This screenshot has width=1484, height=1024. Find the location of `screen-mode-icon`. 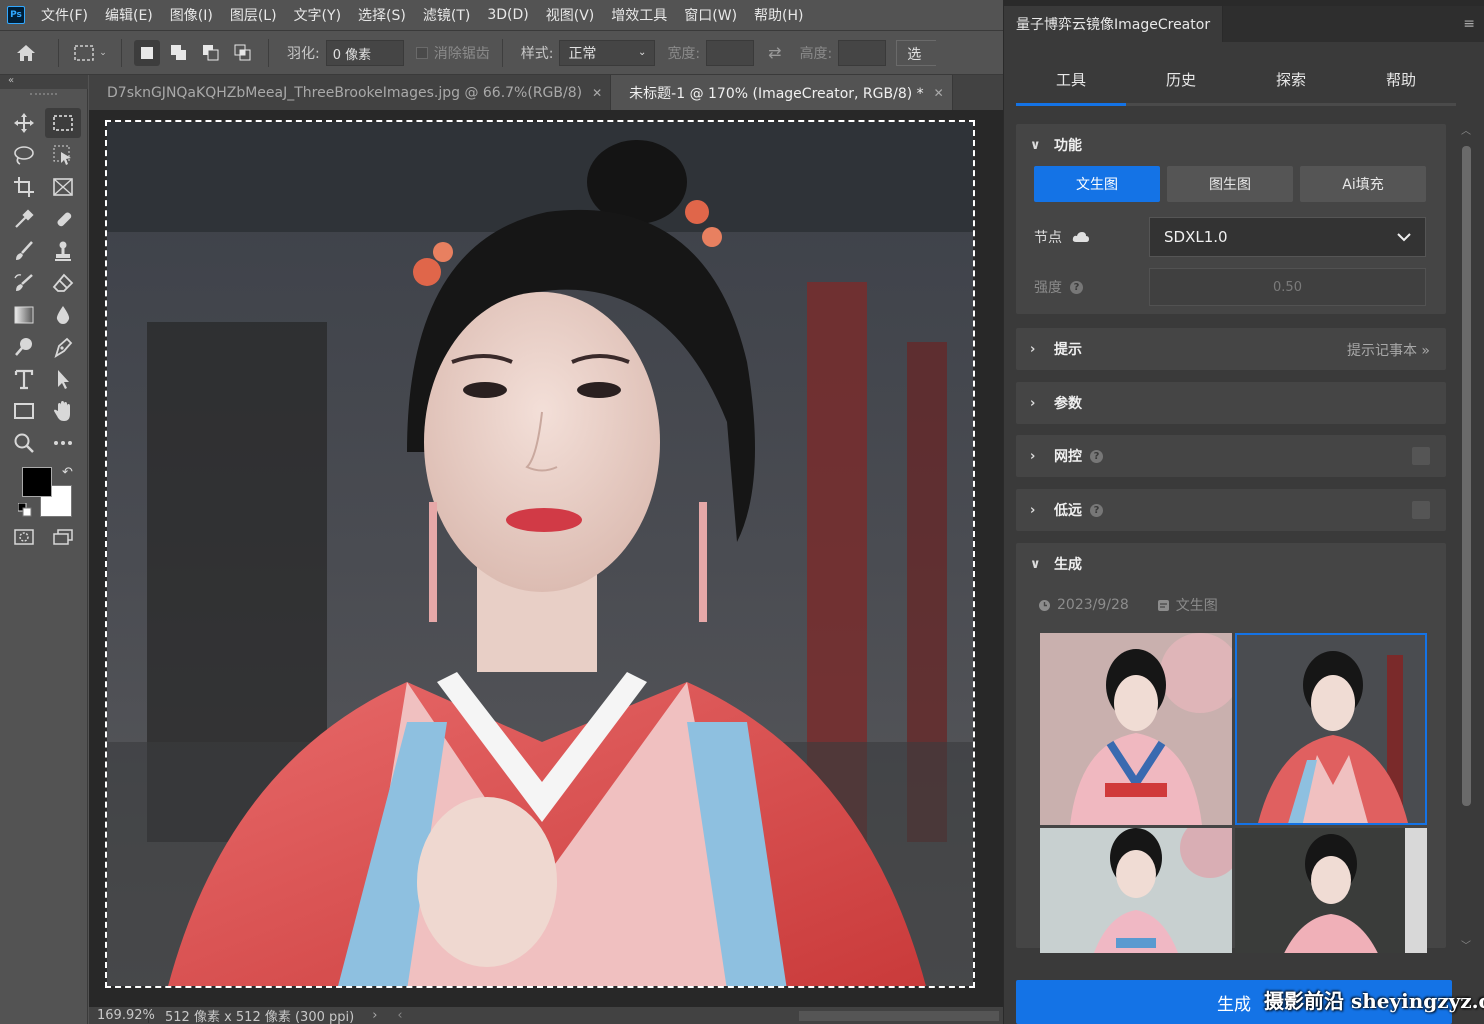

screen-mode-icon is located at coordinates (63, 537).